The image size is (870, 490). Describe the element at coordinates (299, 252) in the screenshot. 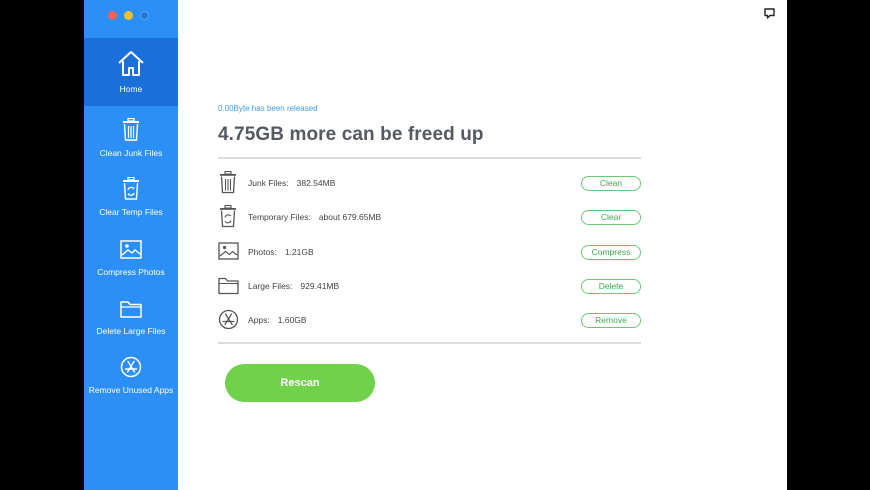

I see `row-value: 1.21GB` at that location.